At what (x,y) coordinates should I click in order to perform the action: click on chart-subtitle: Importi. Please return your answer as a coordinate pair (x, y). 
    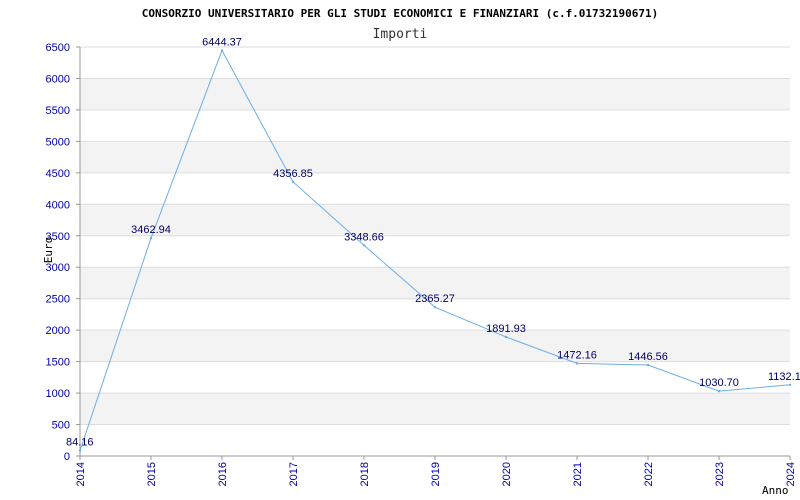
    Looking at the image, I should click on (400, 34).